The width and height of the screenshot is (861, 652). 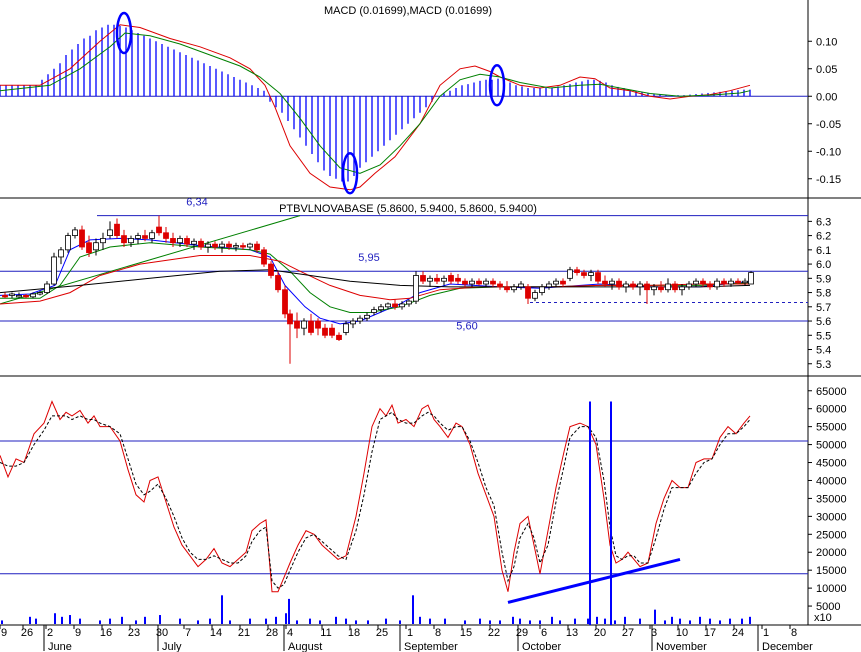 What do you see at coordinates (628, 633) in the screenshot?
I see `x-tick-label: 27` at bounding box center [628, 633].